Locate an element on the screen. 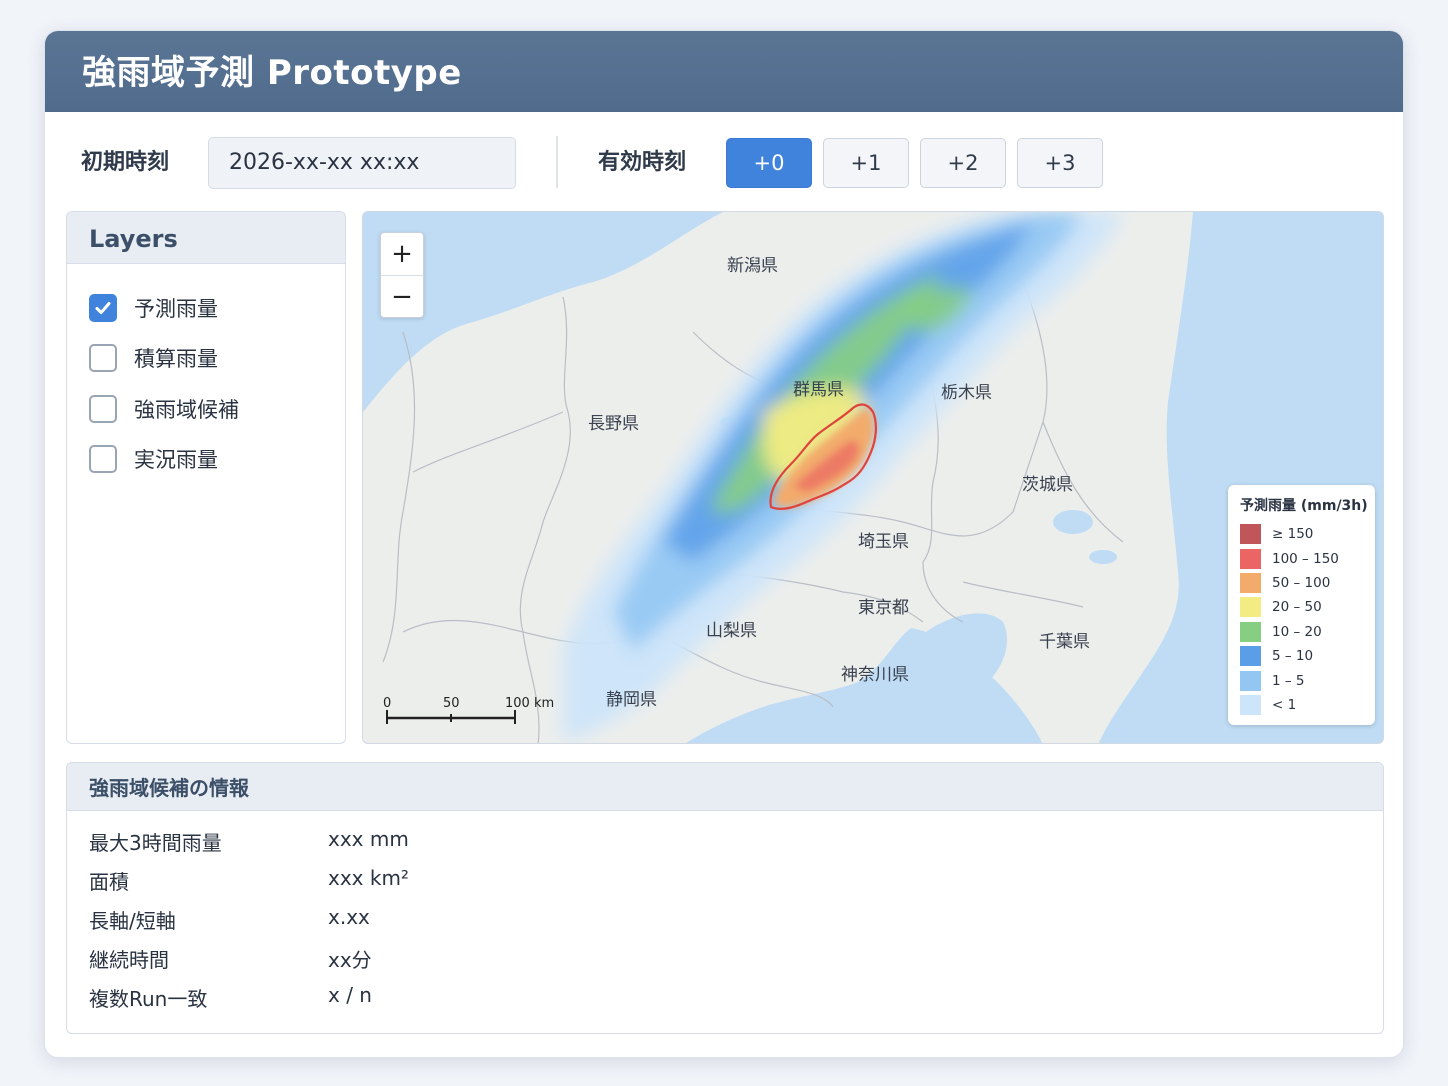  layer-forecast-rain: 予測雨量 is located at coordinates (153, 308).